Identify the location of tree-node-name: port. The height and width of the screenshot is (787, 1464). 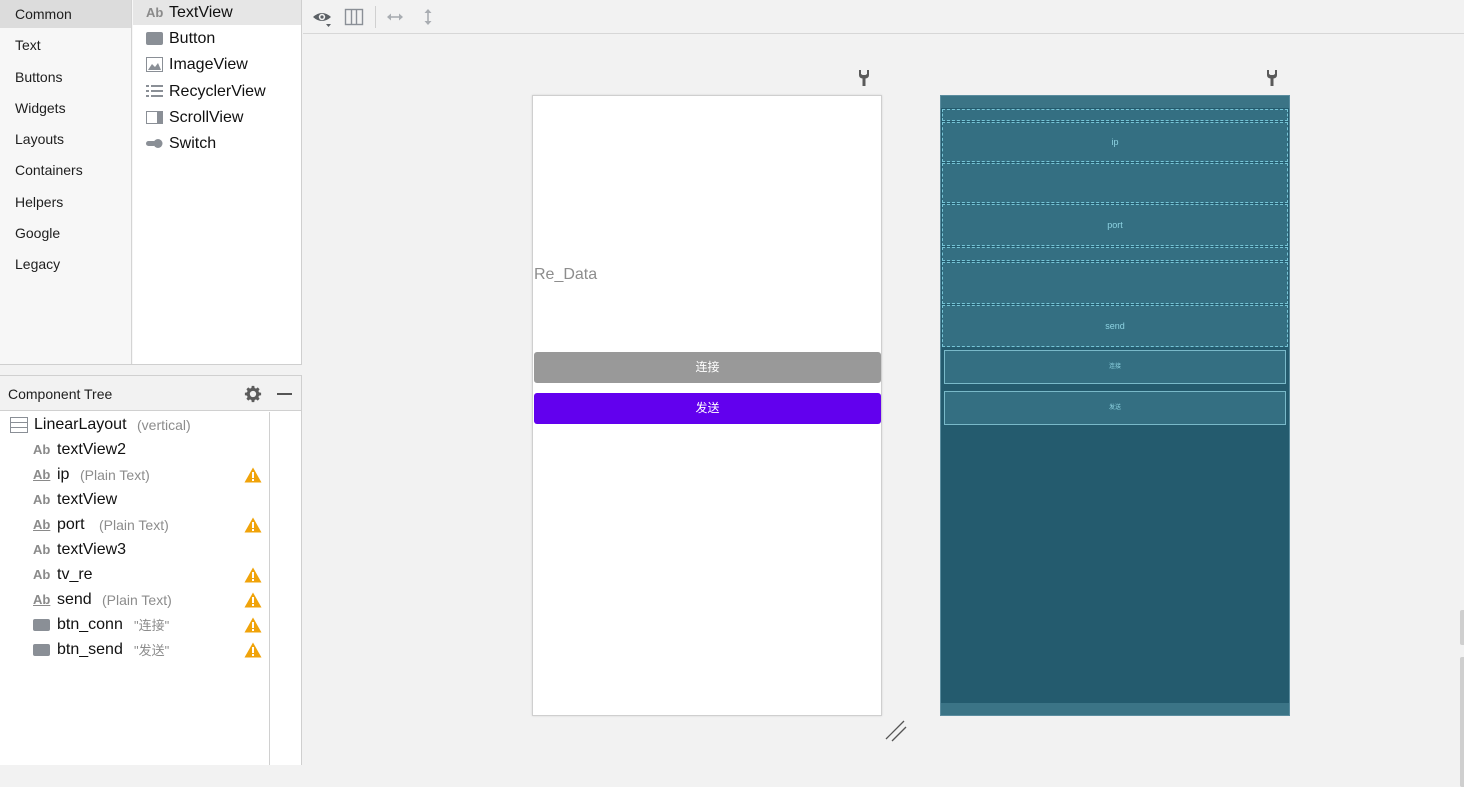
(71, 524).